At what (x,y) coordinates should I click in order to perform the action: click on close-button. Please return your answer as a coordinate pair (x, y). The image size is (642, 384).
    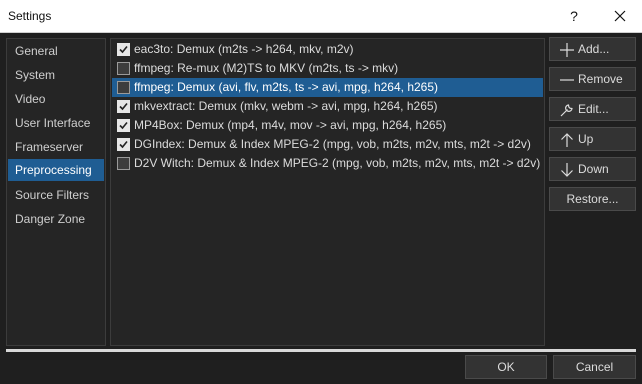
    Looking at the image, I should click on (620, 16).